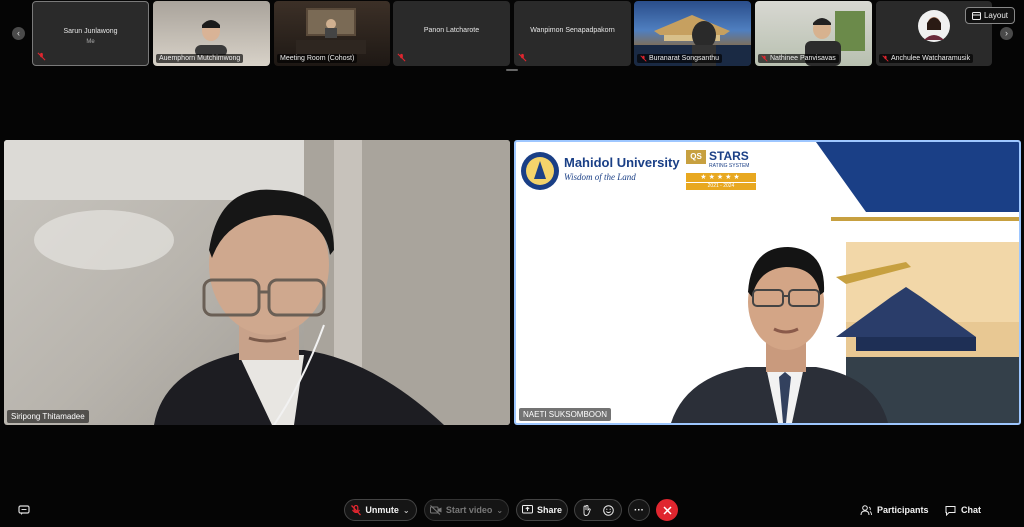  What do you see at coordinates (469, 510) in the screenshot?
I see `start-video-label: Start video` at bounding box center [469, 510].